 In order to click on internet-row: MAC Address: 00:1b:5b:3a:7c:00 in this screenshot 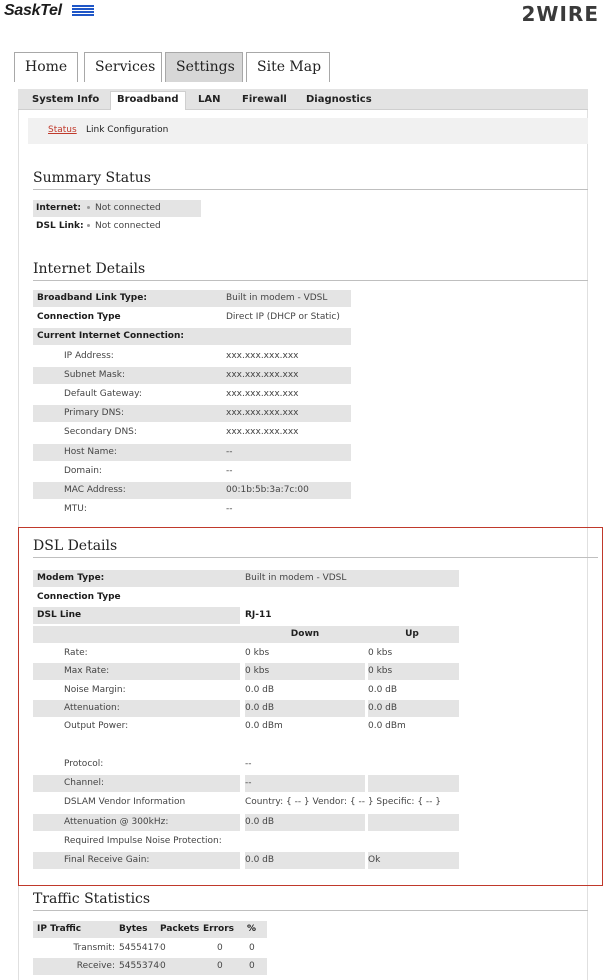, I will do `click(192, 490)`.